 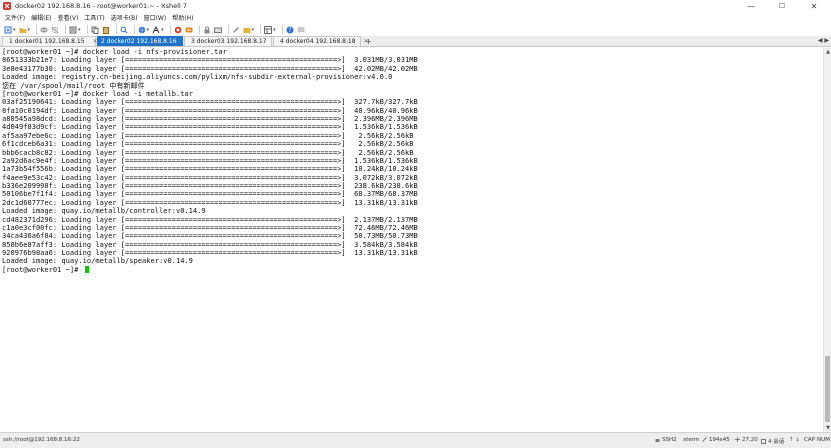 I want to click on tab-label: 1 docker01 192.168.8.15, so click(x=47, y=41).